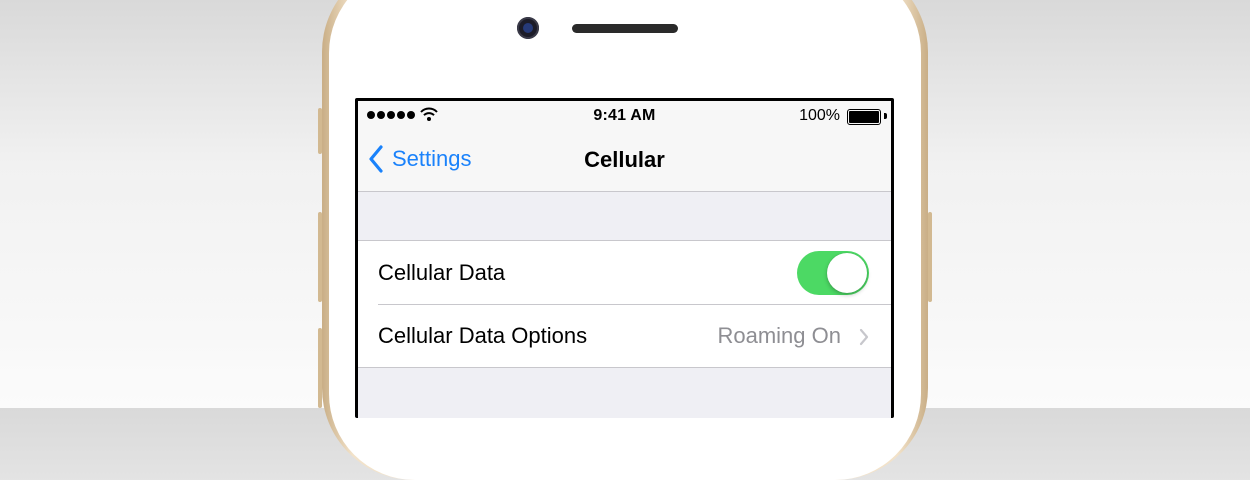 The width and height of the screenshot is (1250, 480). What do you see at coordinates (624, 146) in the screenshot?
I see `navigation-bar: 9:41 AM 100% Settings Cellular` at bounding box center [624, 146].